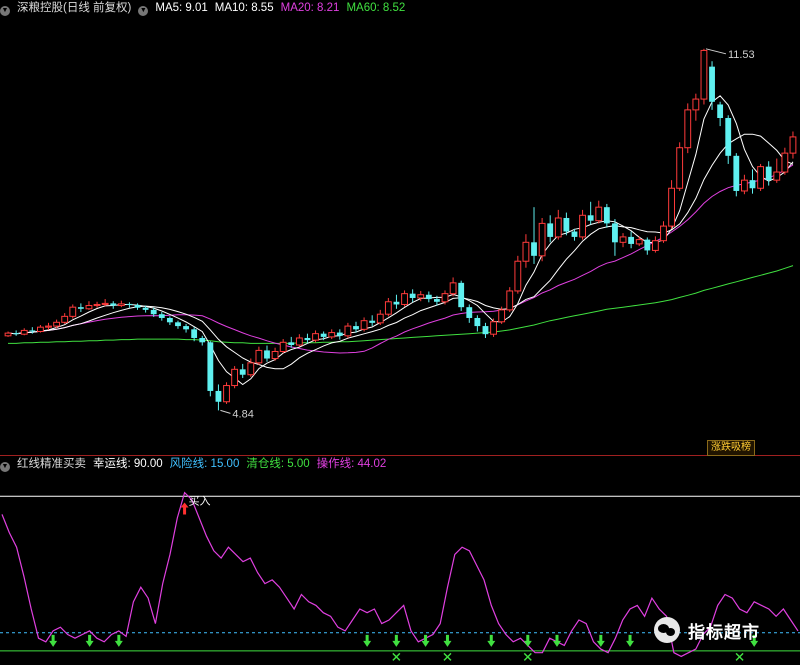 The height and width of the screenshot is (665, 800). What do you see at coordinates (731, 448) in the screenshot?
I see `stock-board-badge: 涨跌吸榜` at bounding box center [731, 448].